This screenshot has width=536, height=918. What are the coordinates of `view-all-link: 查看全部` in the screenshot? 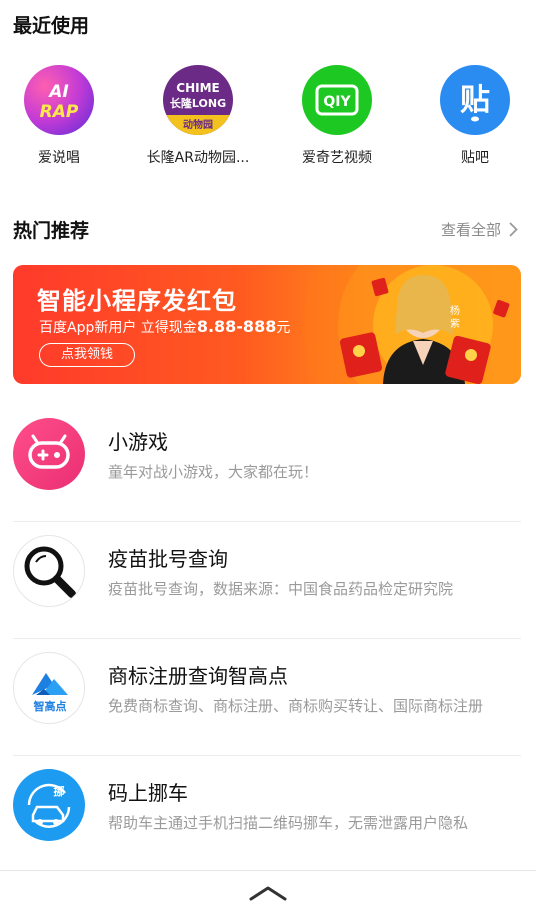 It's located at (479, 229).